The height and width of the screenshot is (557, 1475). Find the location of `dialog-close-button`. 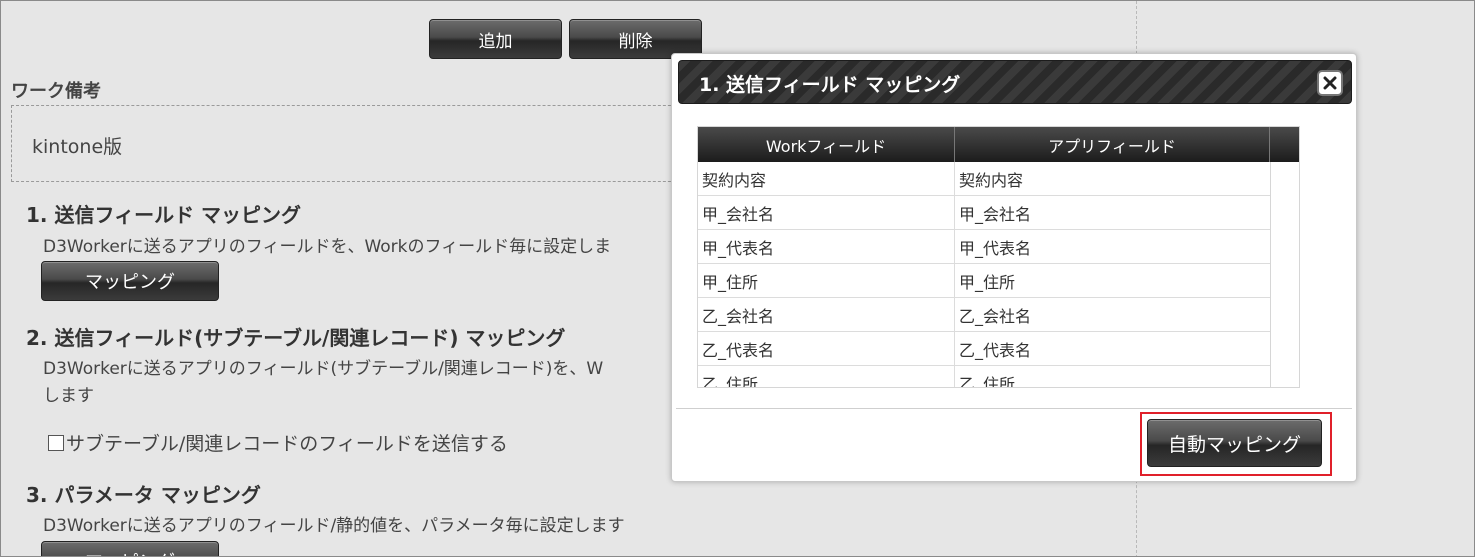

dialog-close-button is located at coordinates (1330, 83).